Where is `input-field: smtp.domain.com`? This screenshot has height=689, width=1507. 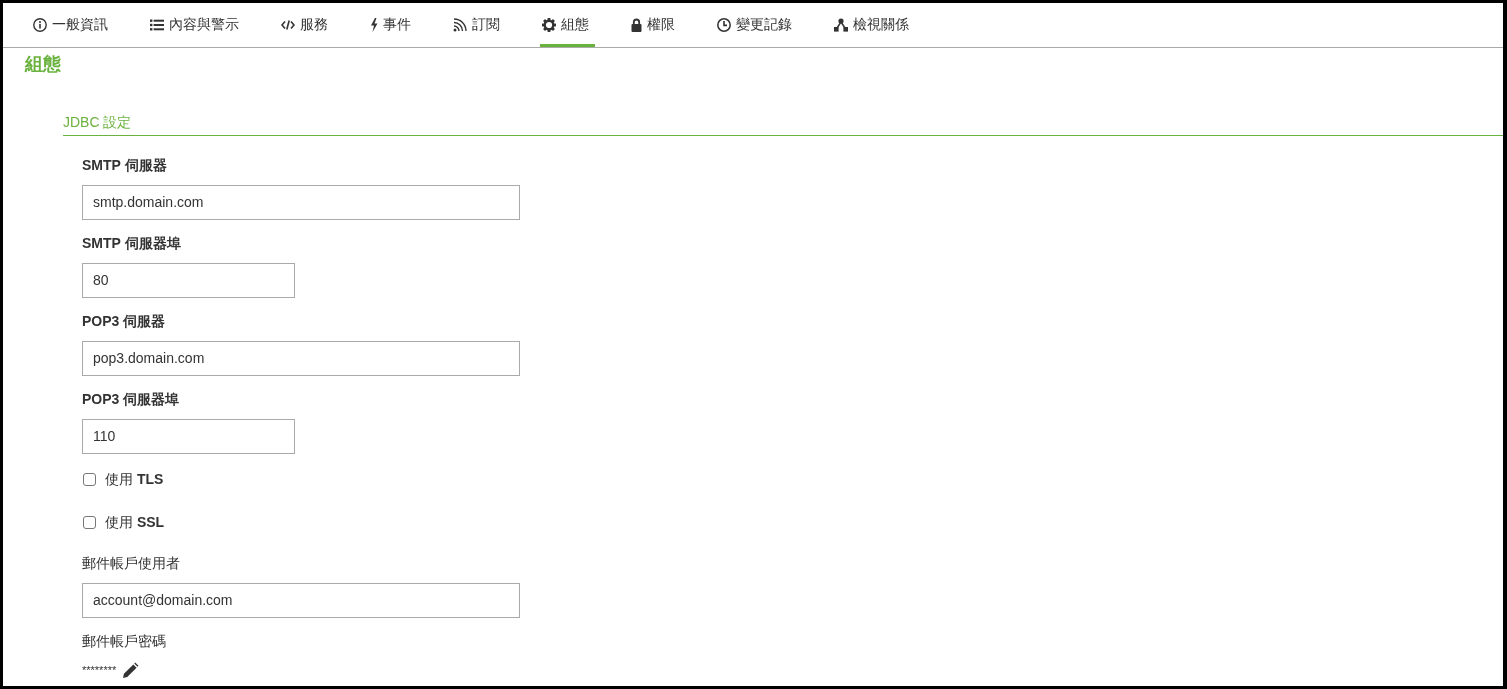
input-field: smtp.domain.com is located at coordinates (301, 202).